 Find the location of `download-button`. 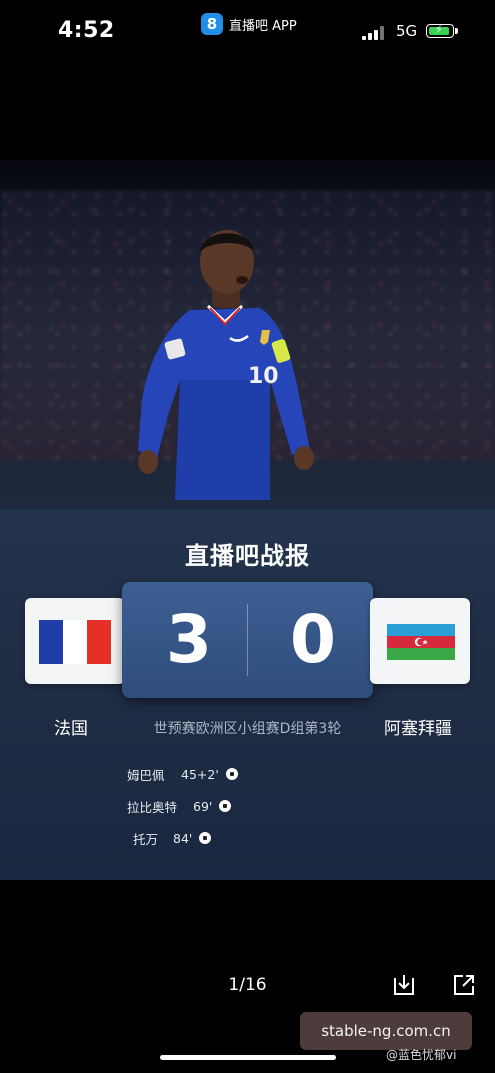

download-button is located at coordinates (404, 985).